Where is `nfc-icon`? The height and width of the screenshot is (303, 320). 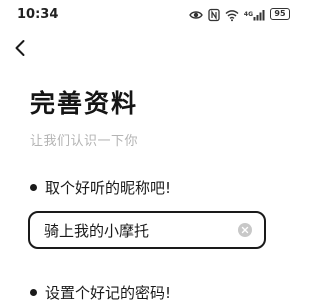
nfc-icon is located at coordinates (214, 14).